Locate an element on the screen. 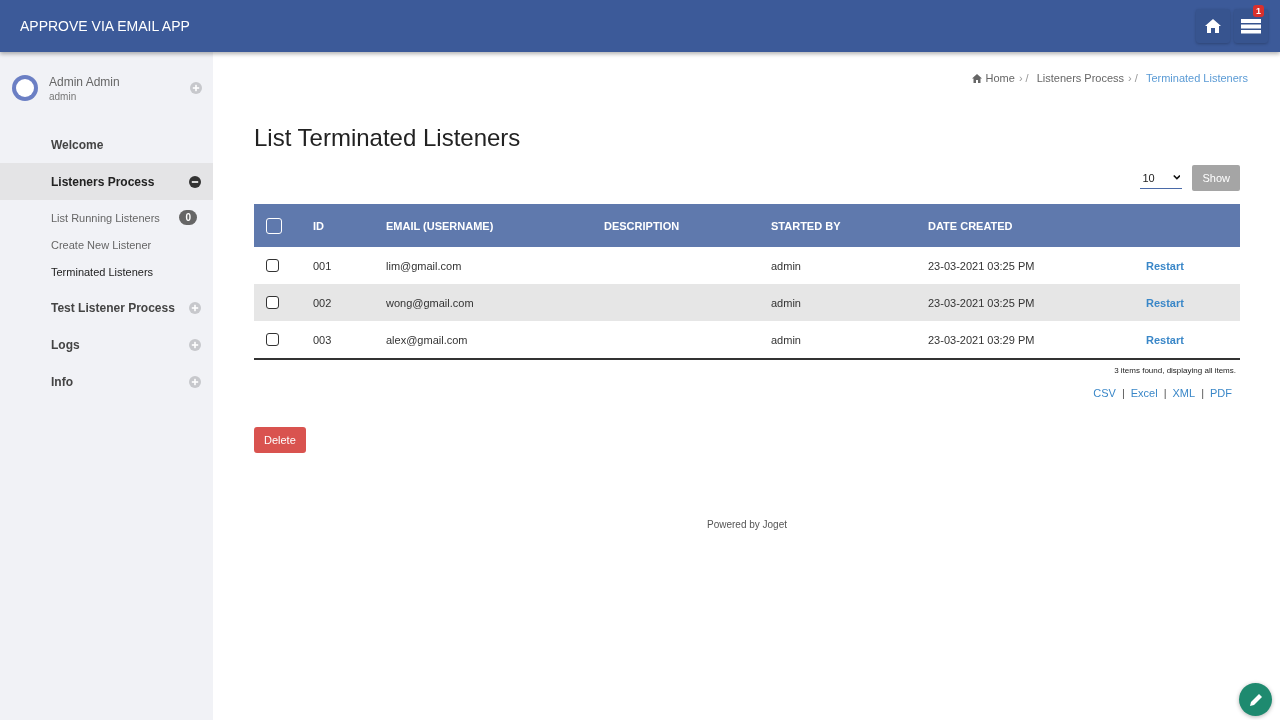  edit-button is located at coordinates (1255, 699).